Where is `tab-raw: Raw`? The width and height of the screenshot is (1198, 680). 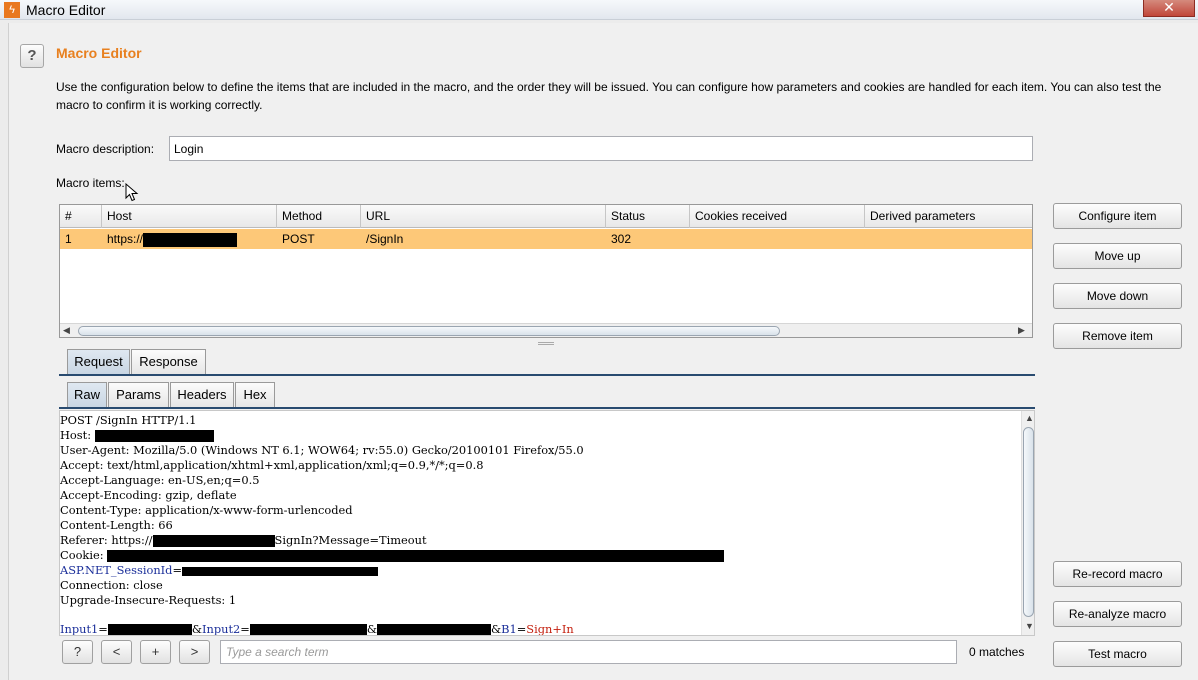
tab-raw: Raw is located at coordinates (87, 394).